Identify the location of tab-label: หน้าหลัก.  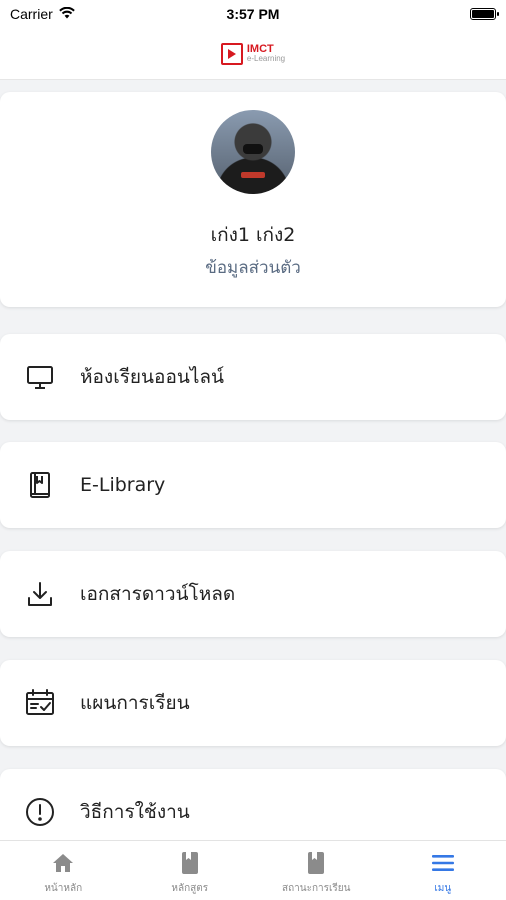
(63, 888).